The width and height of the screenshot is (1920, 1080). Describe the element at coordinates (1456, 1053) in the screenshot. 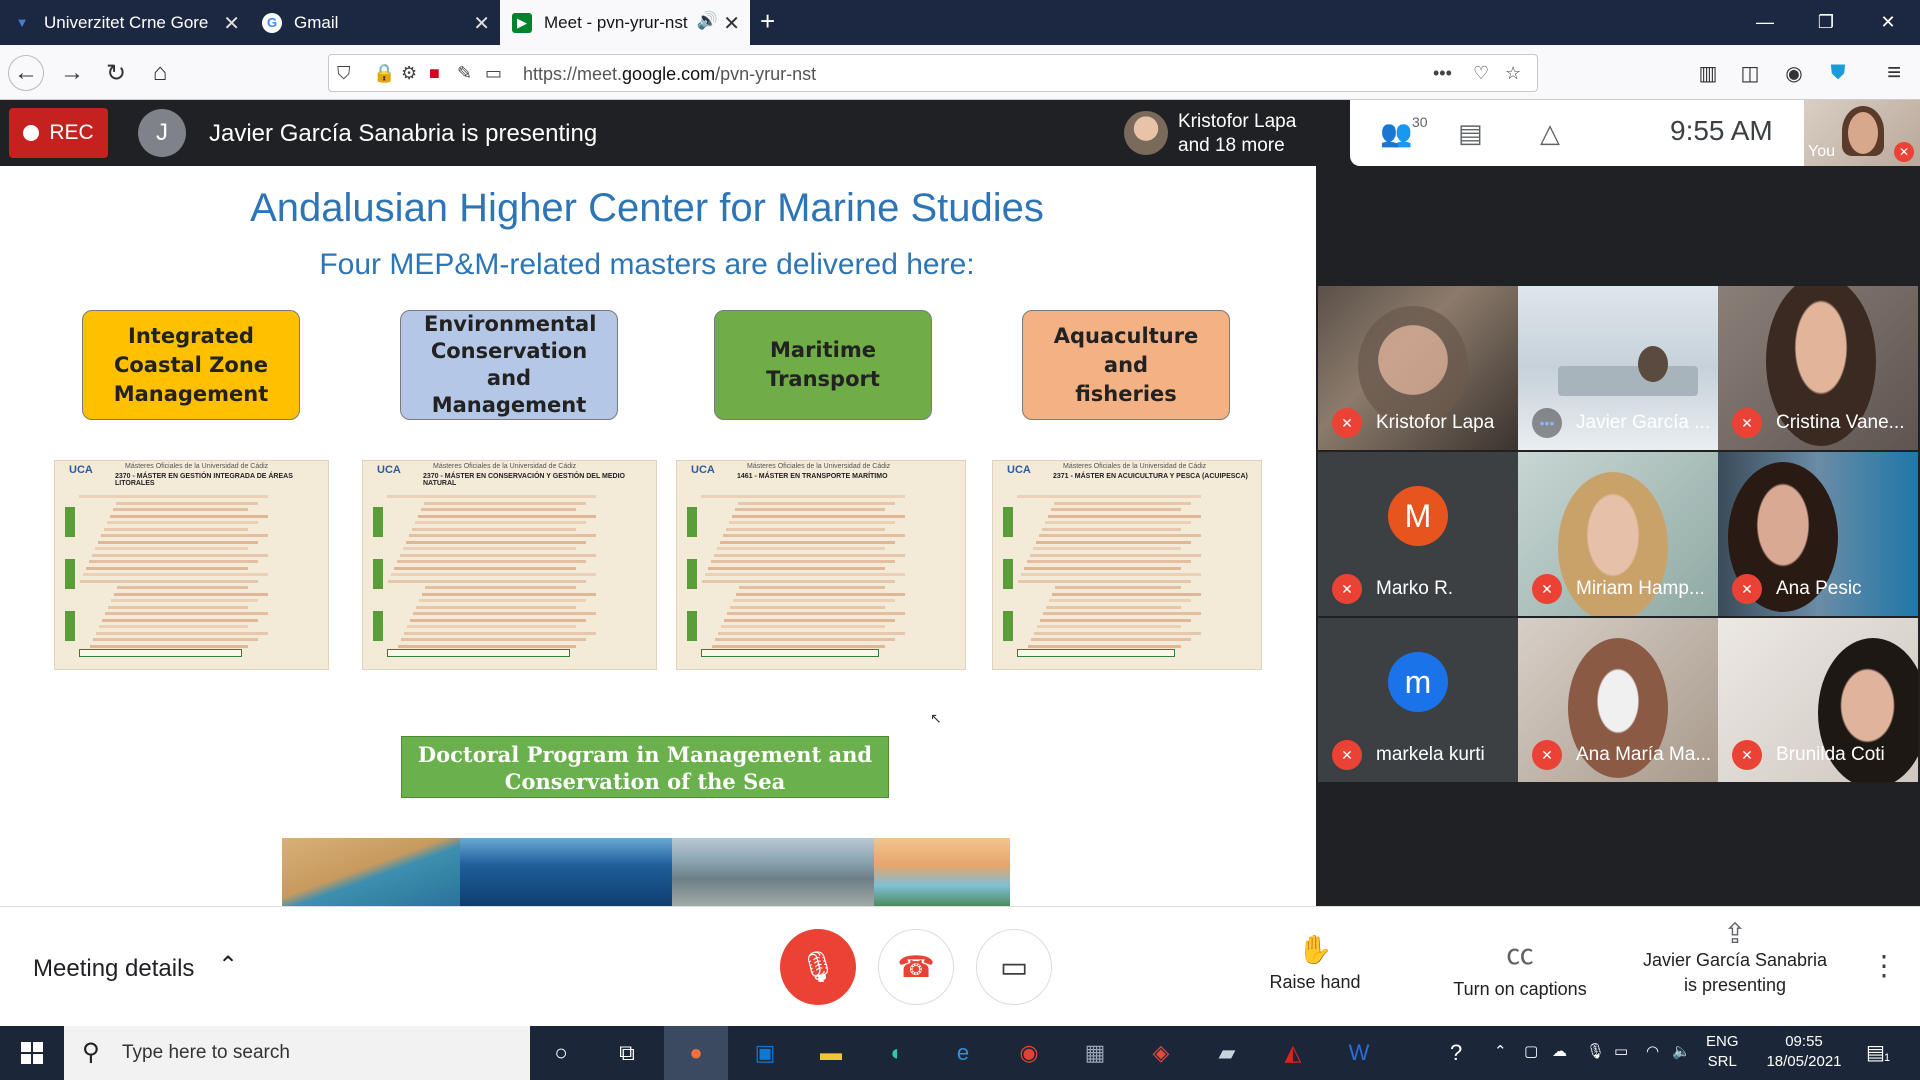

I see `help-icon: ?` at that location.